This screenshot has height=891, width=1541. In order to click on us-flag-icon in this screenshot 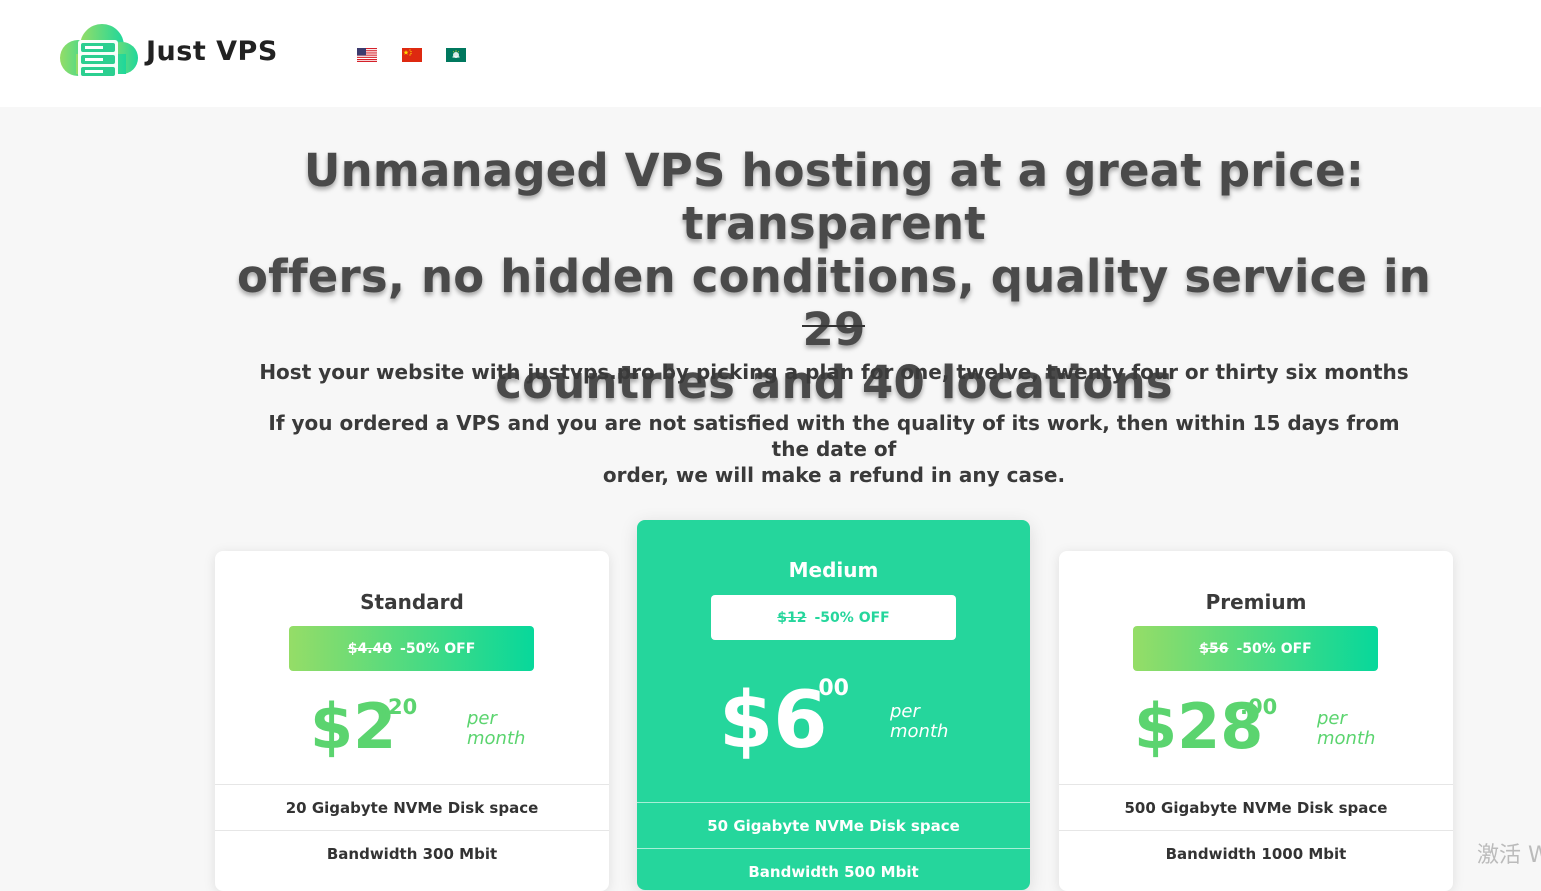, I will do `click(367, 55)`.